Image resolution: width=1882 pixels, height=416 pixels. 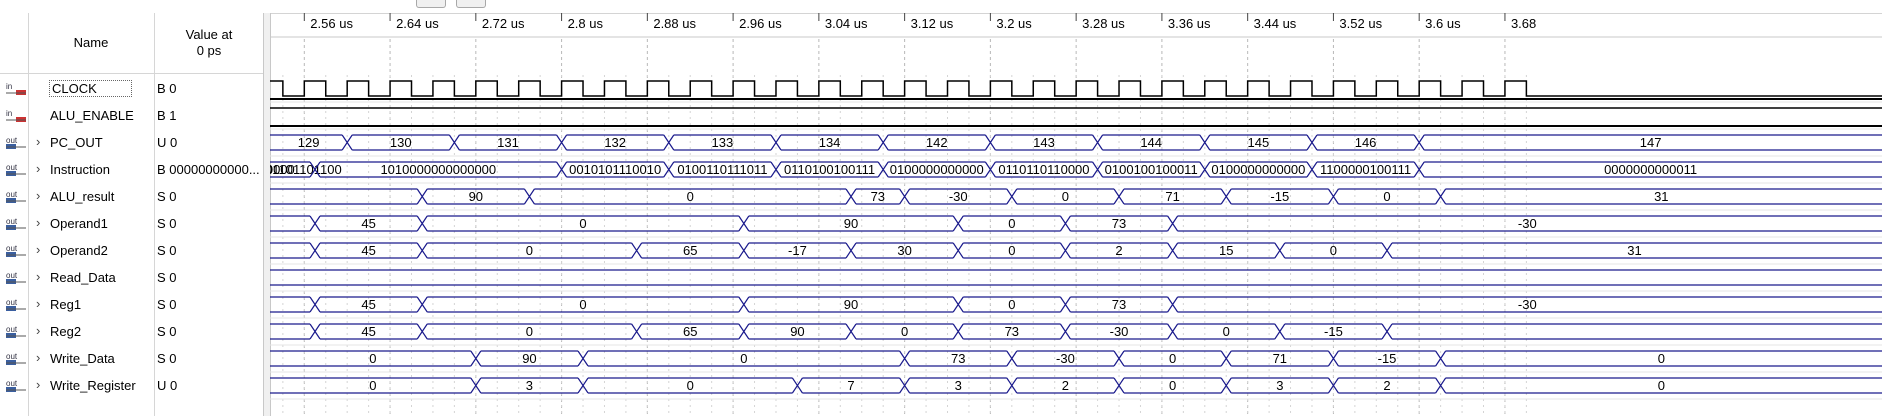 I want to click on signal-row: out › Write_Data S 0, so click(x=131, y=358).